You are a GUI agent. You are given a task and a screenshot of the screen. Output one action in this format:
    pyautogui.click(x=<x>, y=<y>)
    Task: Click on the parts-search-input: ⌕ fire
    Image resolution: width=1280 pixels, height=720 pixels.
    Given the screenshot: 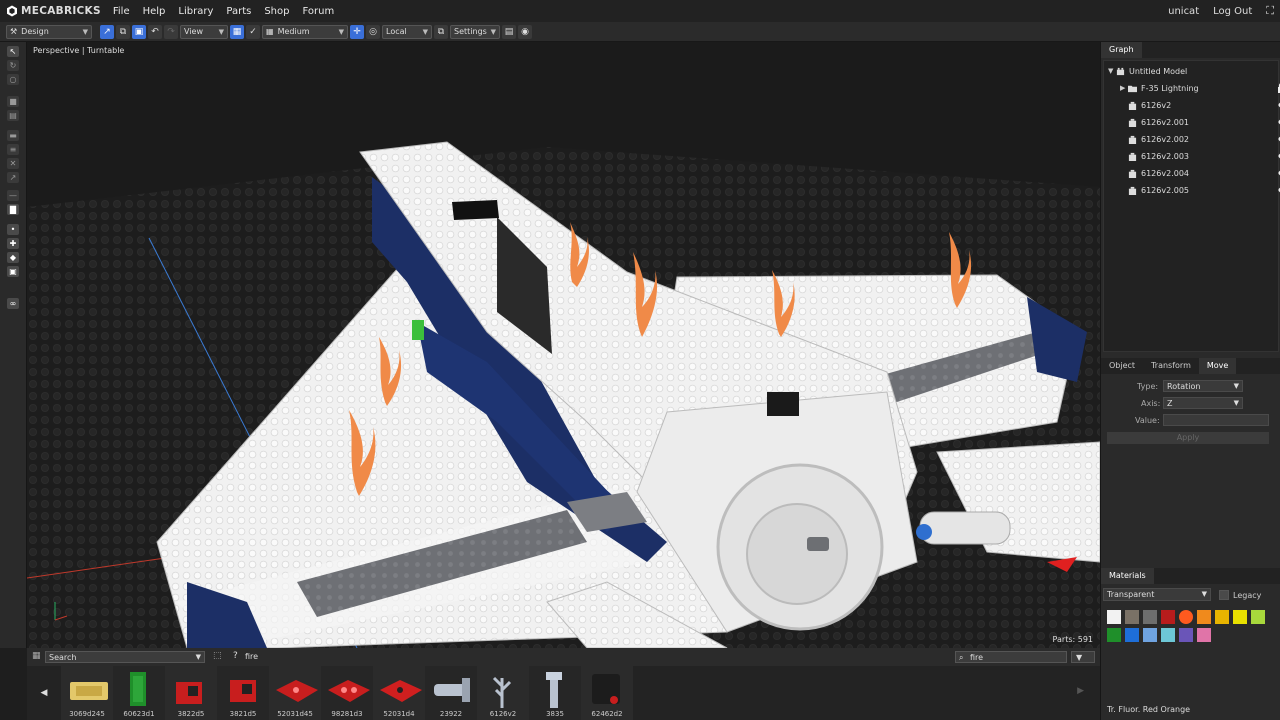 What is the action you would take?
    pyautogui.click(x=1011, y=657)
    